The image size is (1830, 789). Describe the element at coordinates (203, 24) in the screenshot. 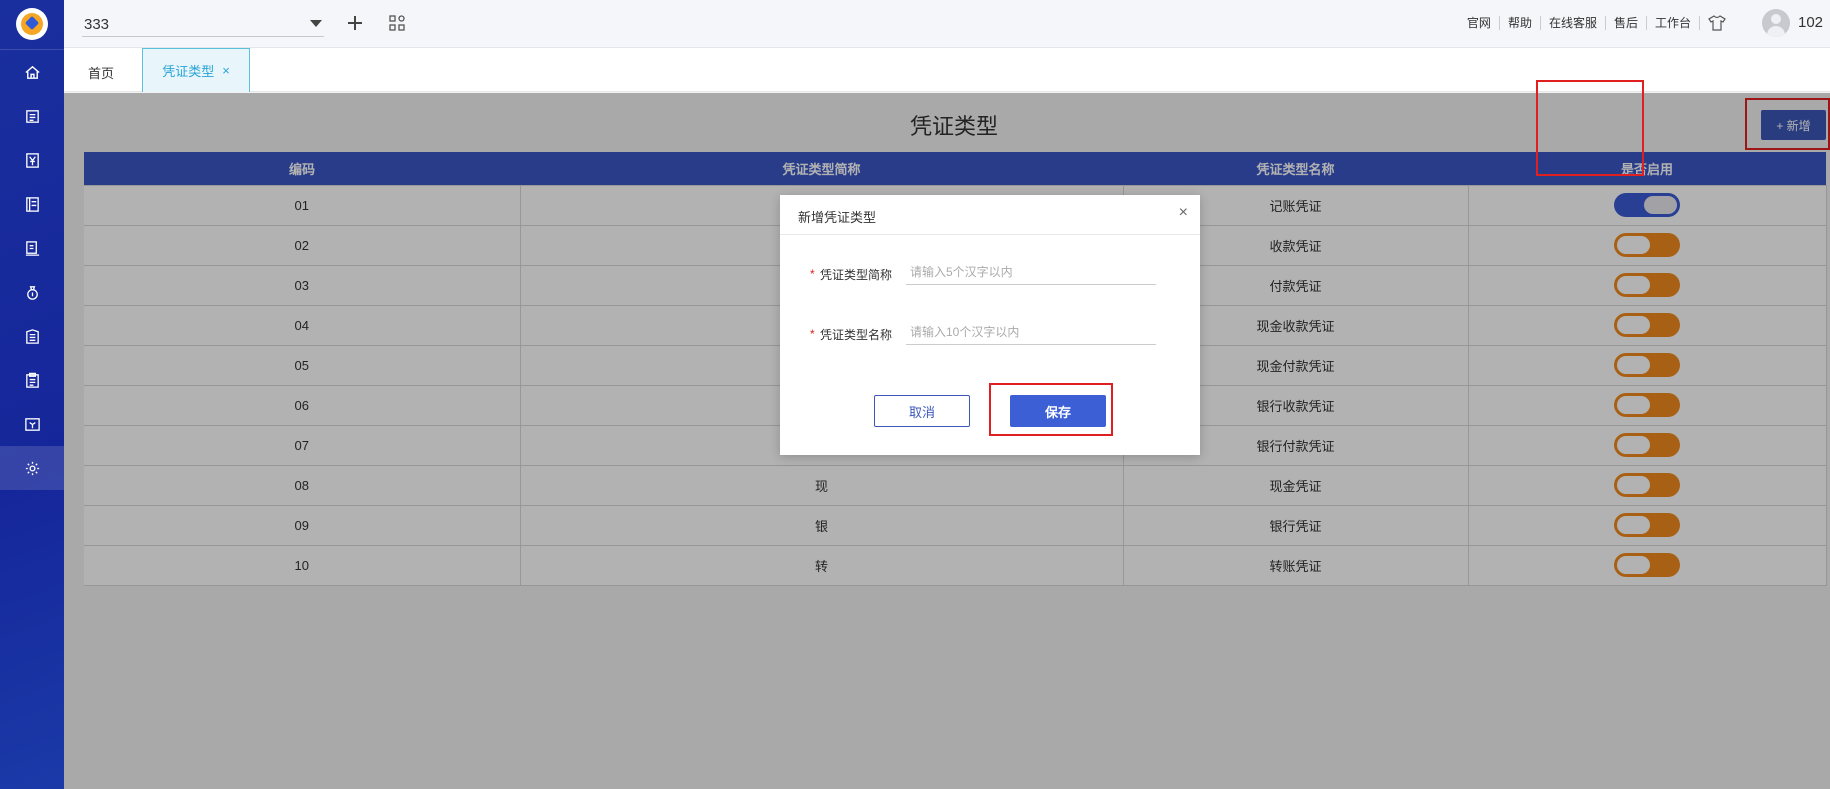

I see `org-select: 333` at that location.